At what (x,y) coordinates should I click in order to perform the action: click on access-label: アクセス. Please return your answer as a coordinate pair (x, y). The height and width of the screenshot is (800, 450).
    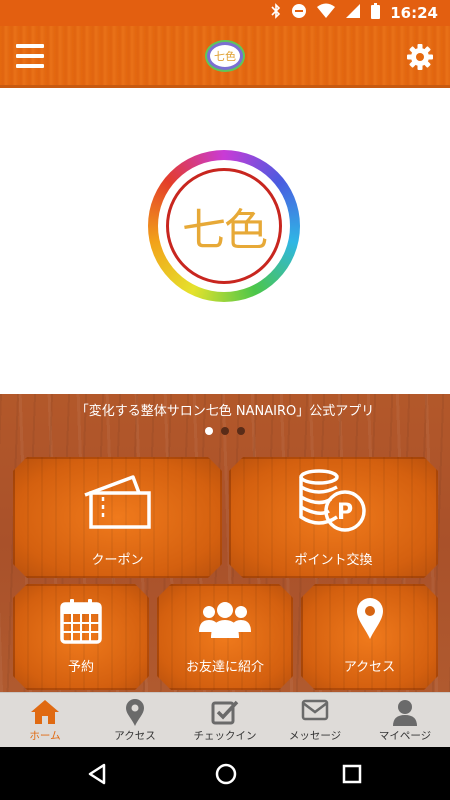
    Looking at the image, I should click on (369, 667).